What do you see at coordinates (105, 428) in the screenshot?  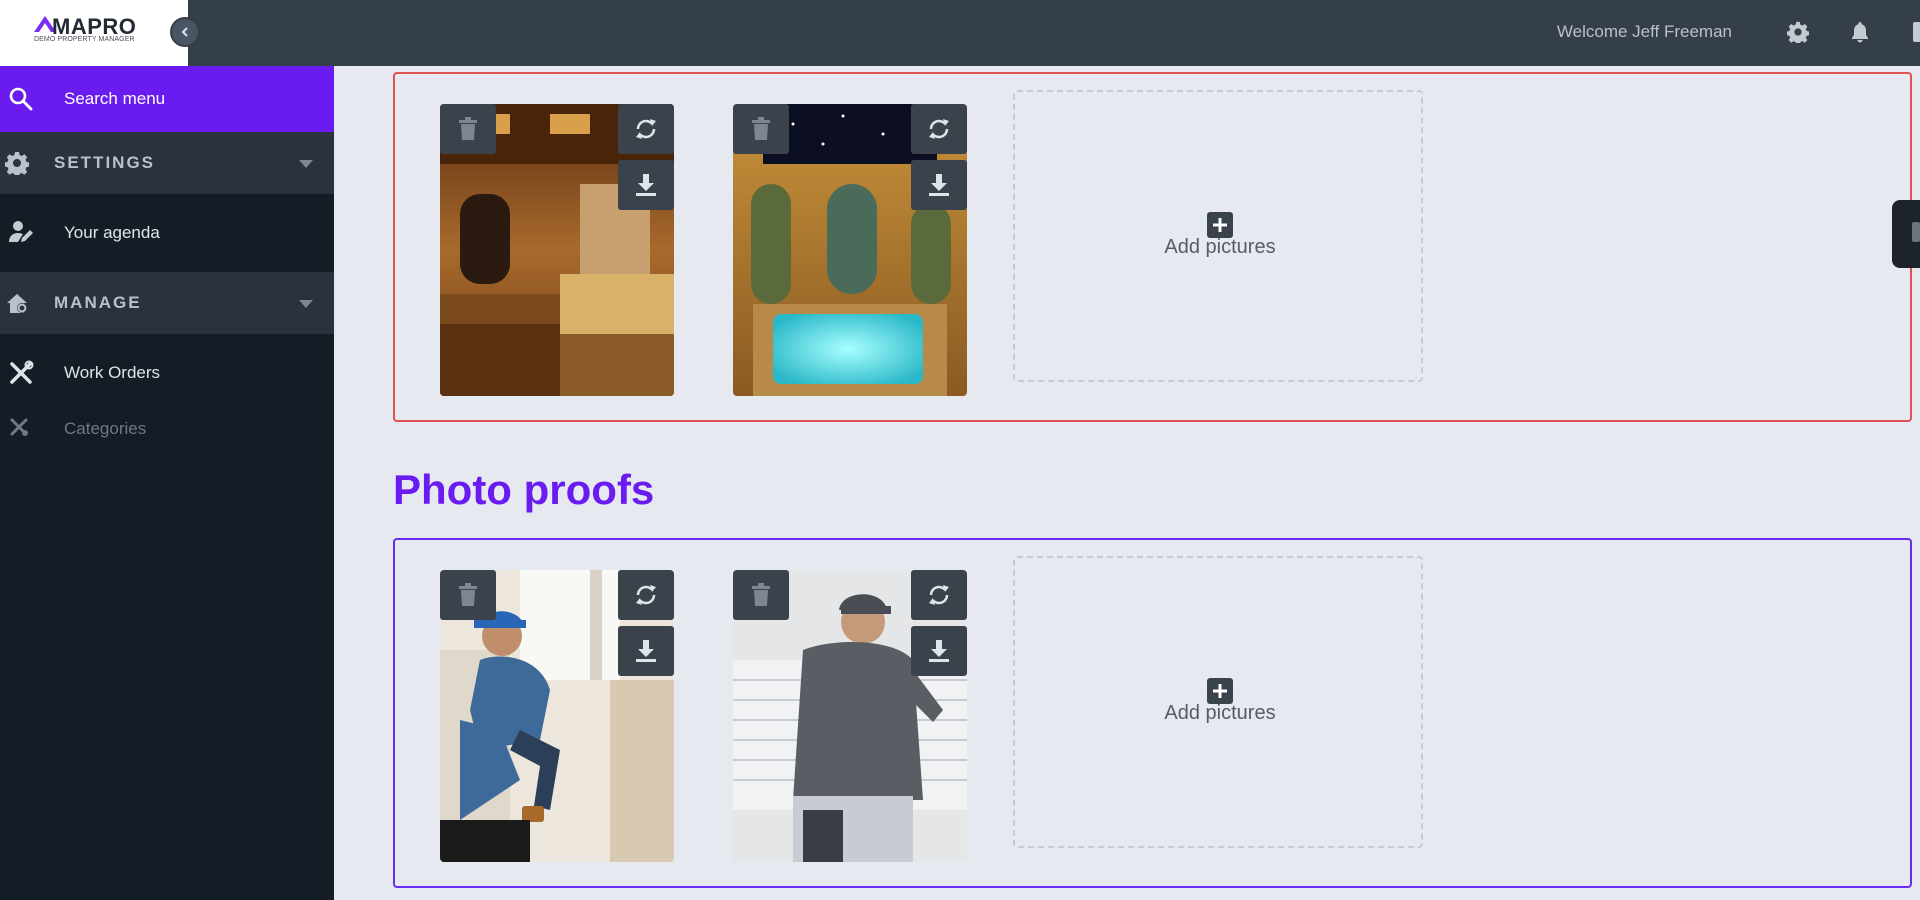 I see `sidebar-item-label: Categories` at bounding box center [105, 428].